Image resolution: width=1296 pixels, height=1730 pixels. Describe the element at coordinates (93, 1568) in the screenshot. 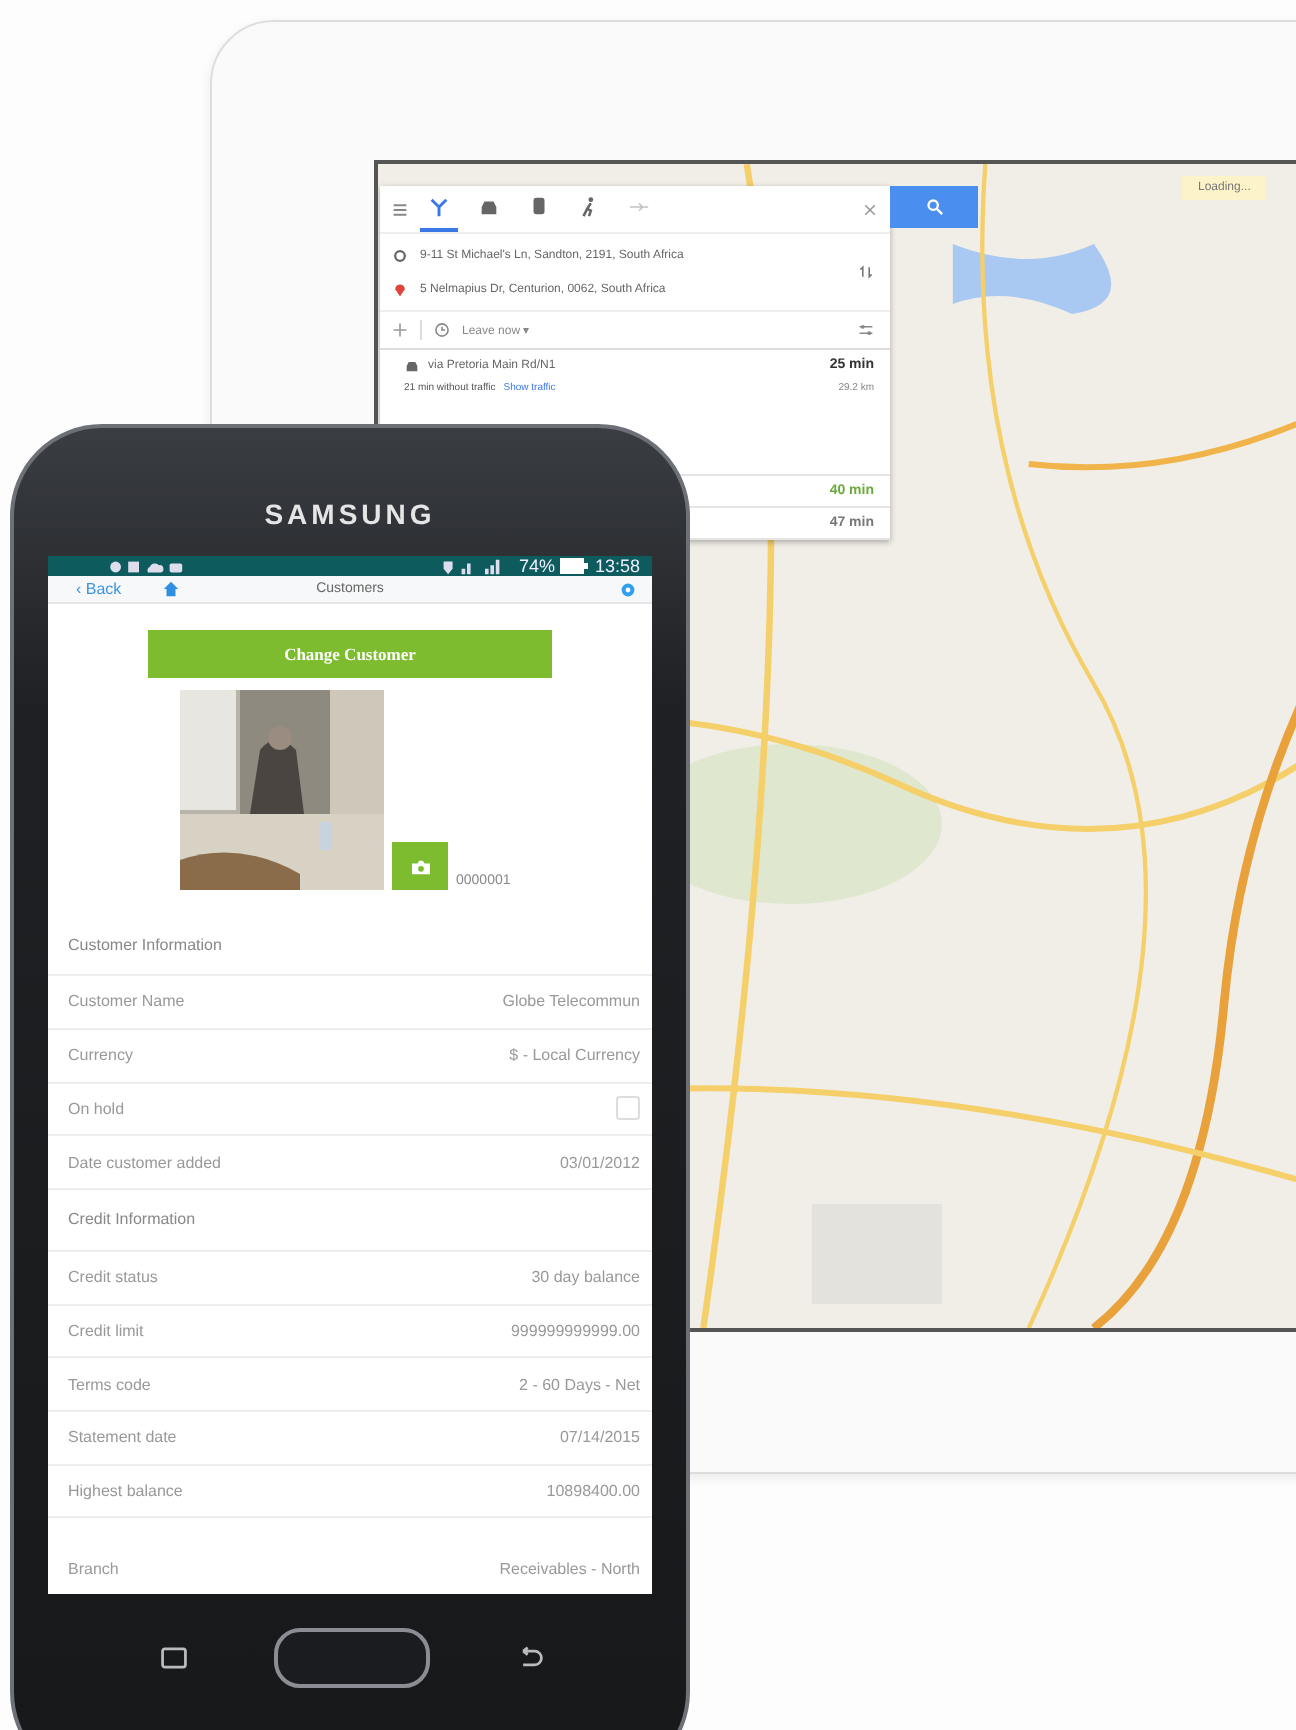

I see `field-label: Branch` at that location.